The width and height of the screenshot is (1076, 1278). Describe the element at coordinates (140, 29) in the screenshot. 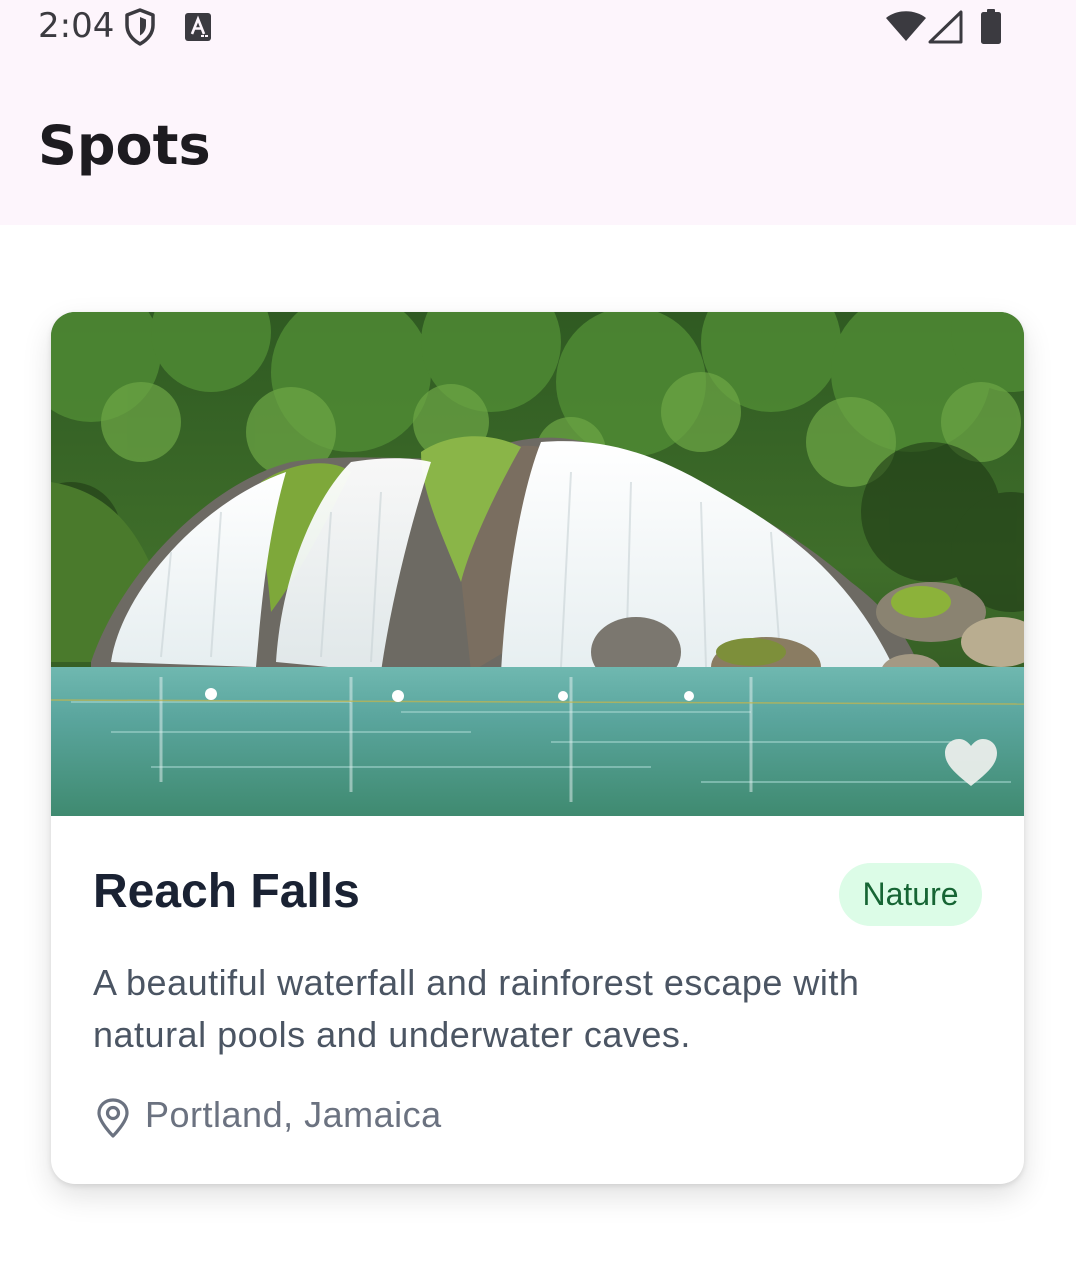

I see `shield-icon` at that location.